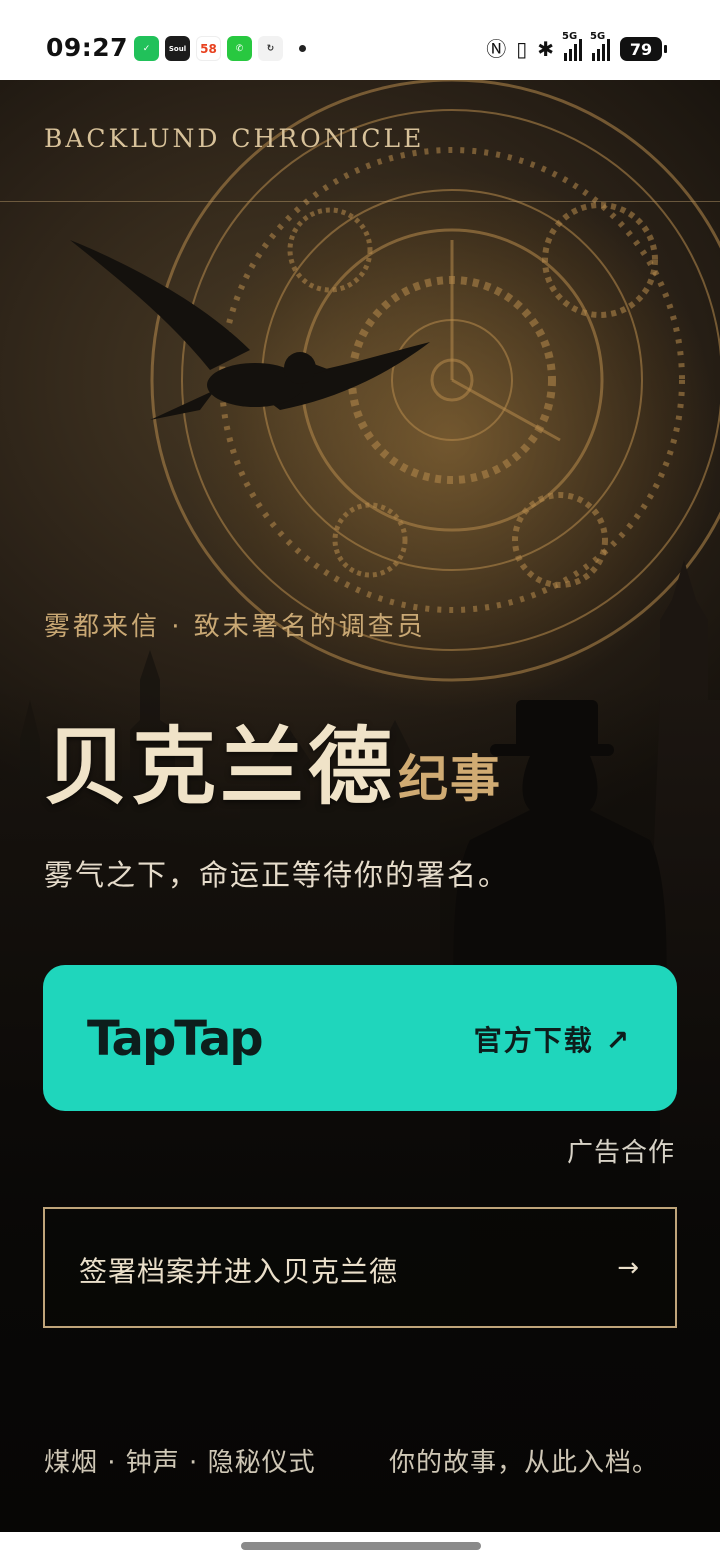  What do you see at coordinates (239, 48) in the screenshot?
I see `phone-icon: ✆` at bounding box center [239, 48].